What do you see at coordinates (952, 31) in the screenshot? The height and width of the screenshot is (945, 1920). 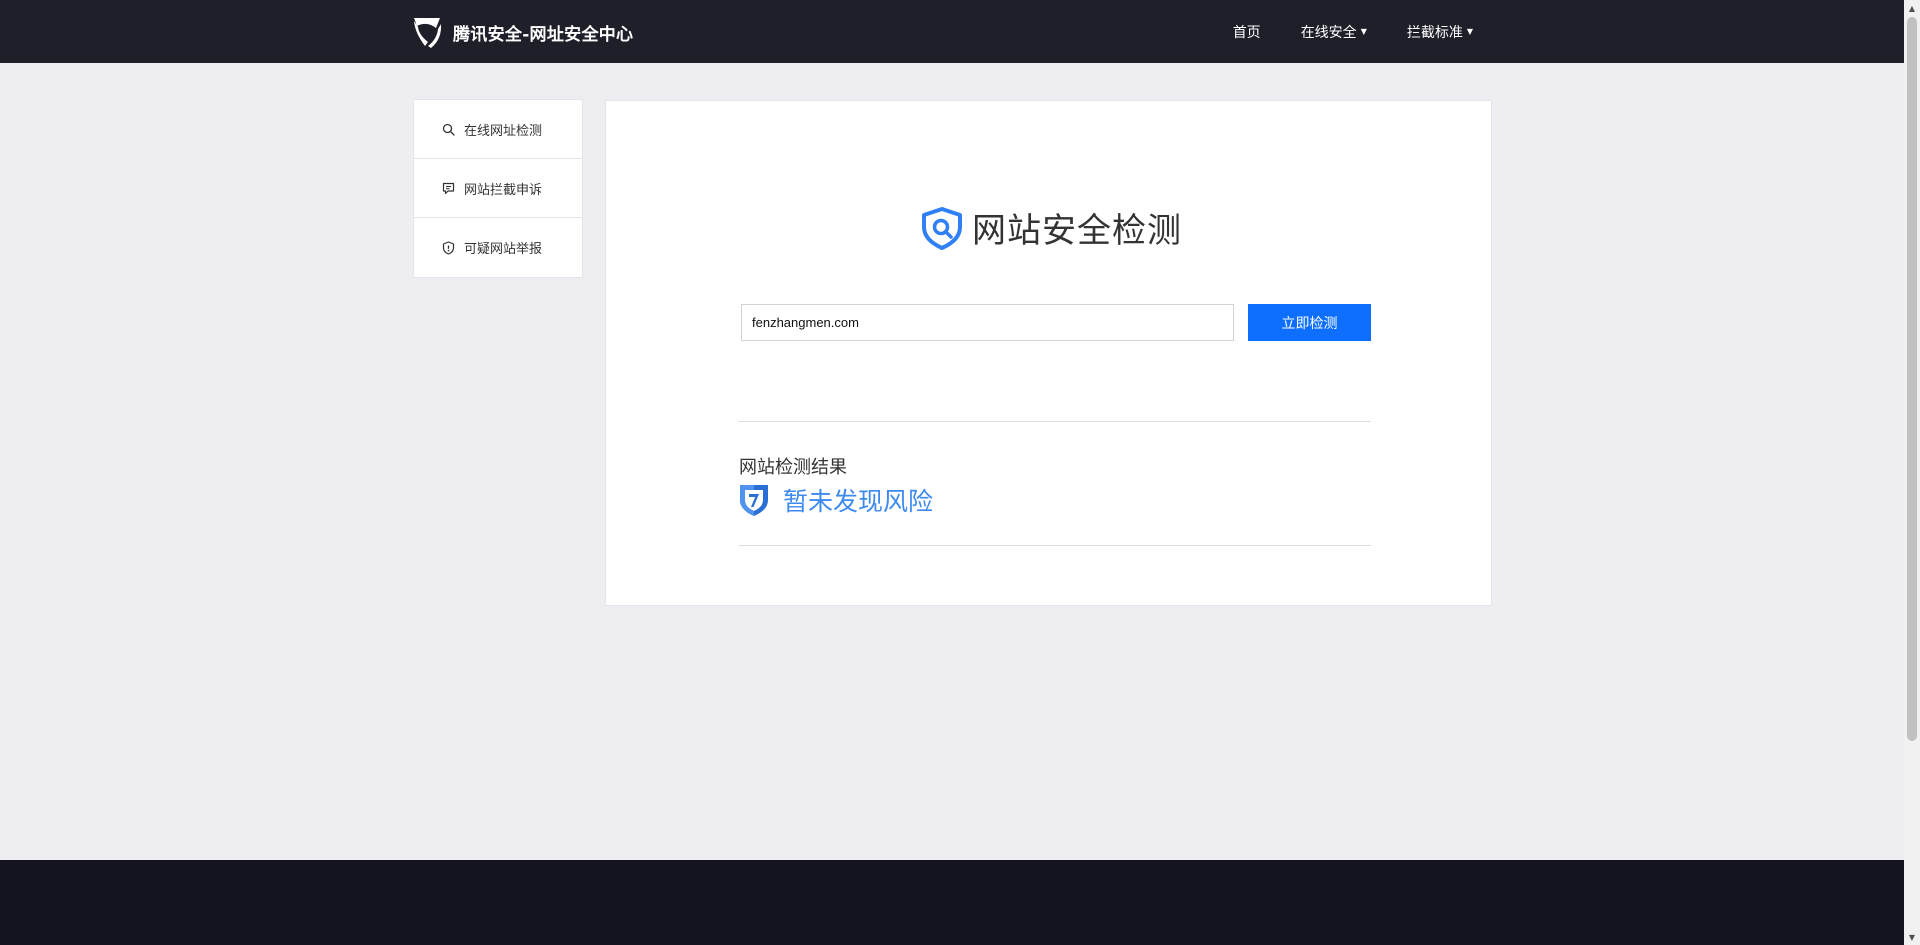 I see `top-navbar: 腾讯安全-网址安全中心 首页 在线安全 ▼ 拦截标准 ▼` at bounding box center [952, 31].